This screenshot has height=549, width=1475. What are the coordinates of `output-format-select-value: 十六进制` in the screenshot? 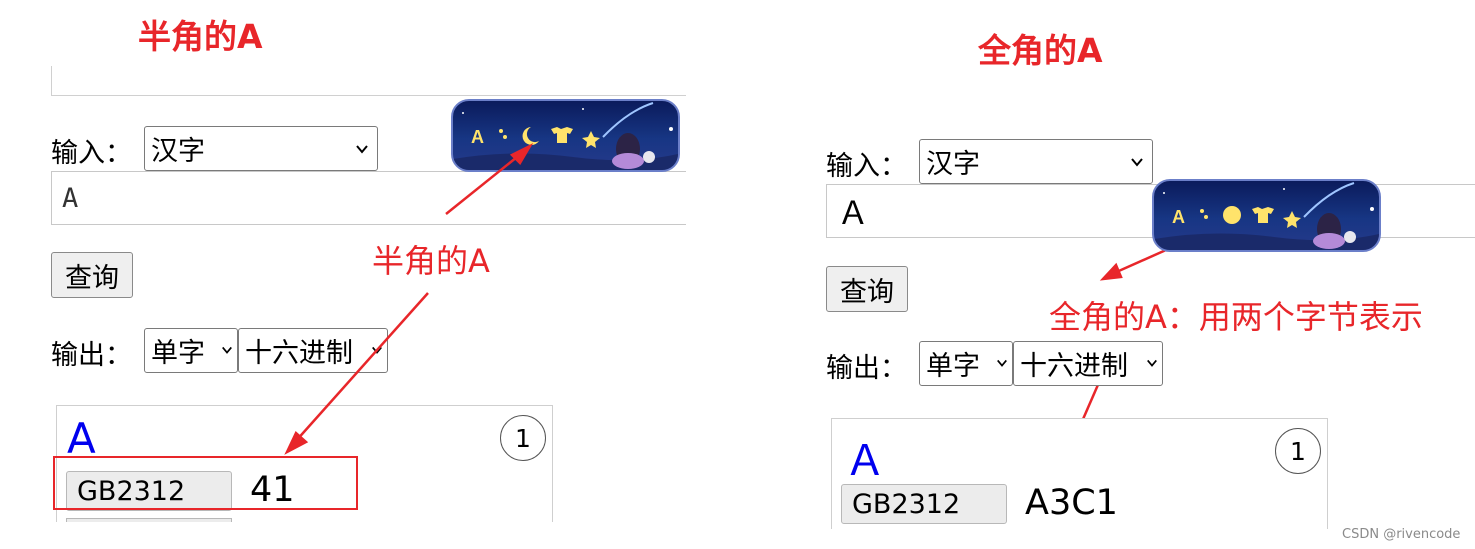 It's located at (1074, 366).